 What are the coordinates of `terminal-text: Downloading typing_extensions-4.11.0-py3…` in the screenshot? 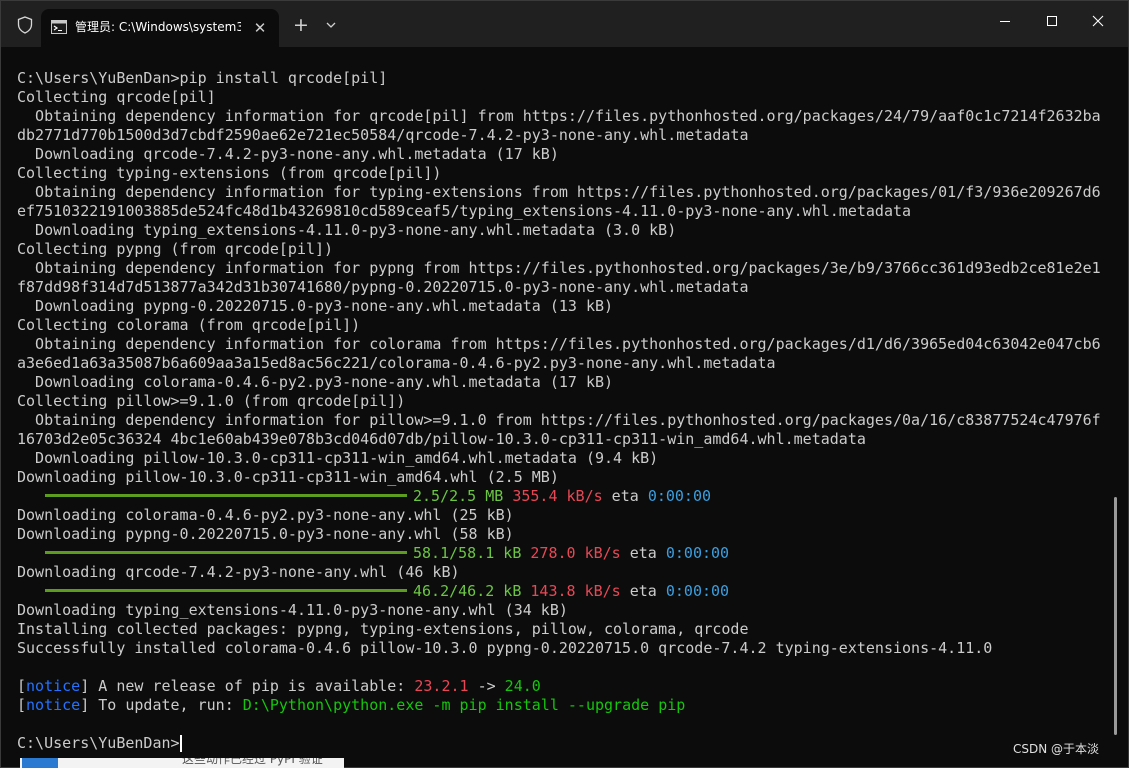 It's located at (347, 230).